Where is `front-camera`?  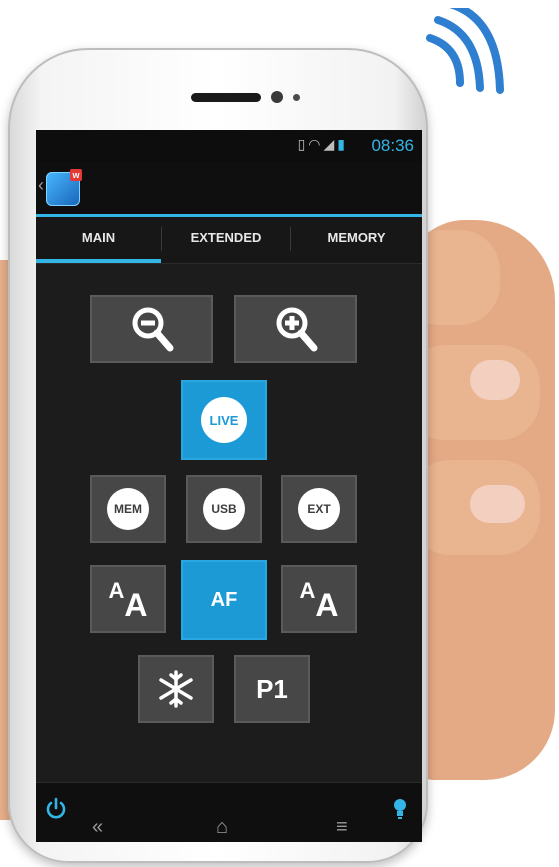
front-camera is located at coordinates (277, 97).